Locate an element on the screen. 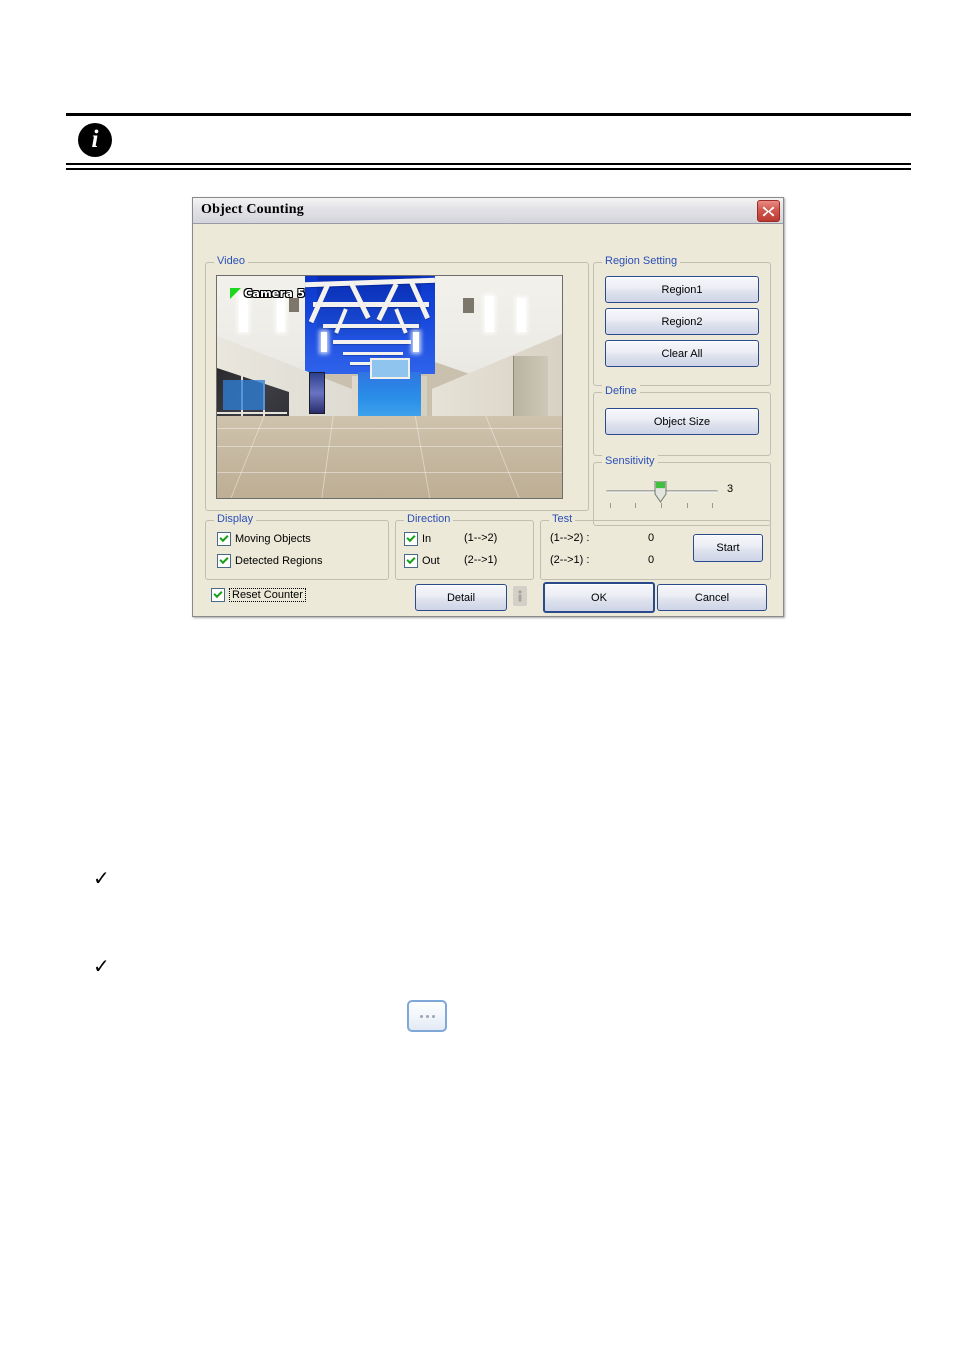 The width and height of the screenshot is (954, 1350). region1-button: Region1 is located at coordinates (682, 289).